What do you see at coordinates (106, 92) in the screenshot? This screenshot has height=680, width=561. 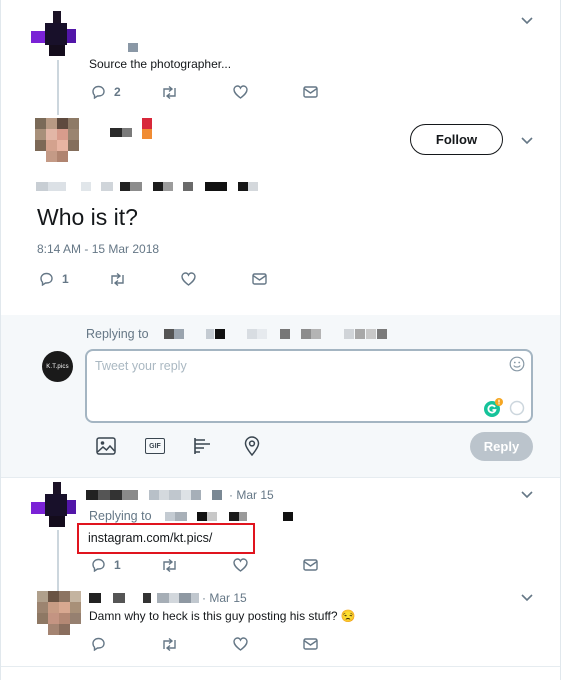 I see `reply-action: 2` at bounding box center [106, 92].